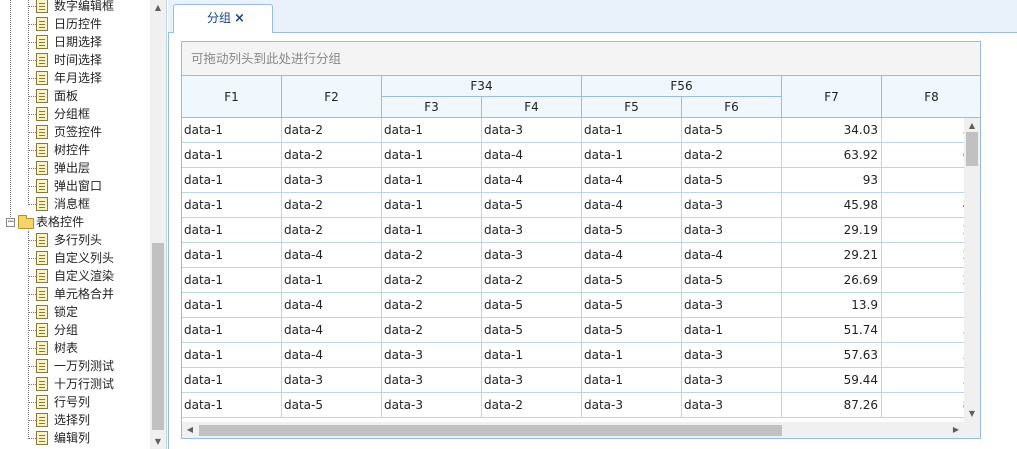 Image resolution: width=1017 pixels, height=449 pixels. What do you see at coordinates (832, 380) in the screenshot?
I see `table-cell: 59.44` at bounding box center [832, 380].